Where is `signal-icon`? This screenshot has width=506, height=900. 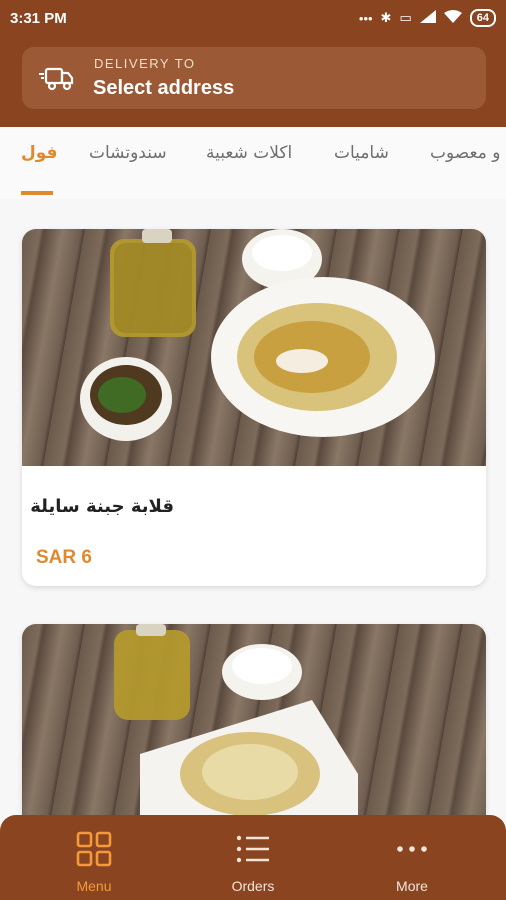
signal-icon is located at coordinates (427, 18).